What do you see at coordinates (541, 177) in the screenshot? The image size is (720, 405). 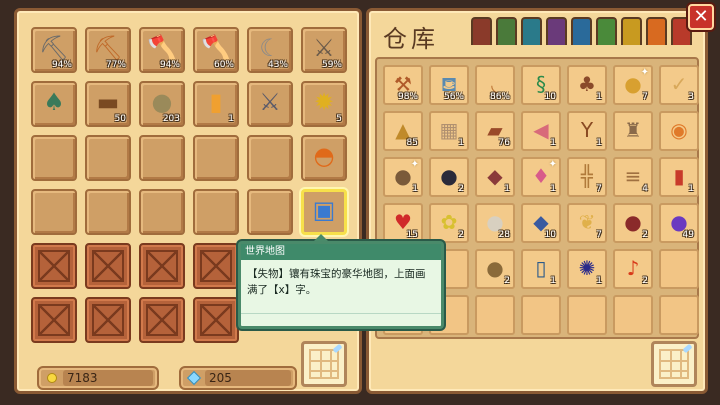 I see `warehouse-slot: ♦ ✦ 1` at bounding box center [541, 177].